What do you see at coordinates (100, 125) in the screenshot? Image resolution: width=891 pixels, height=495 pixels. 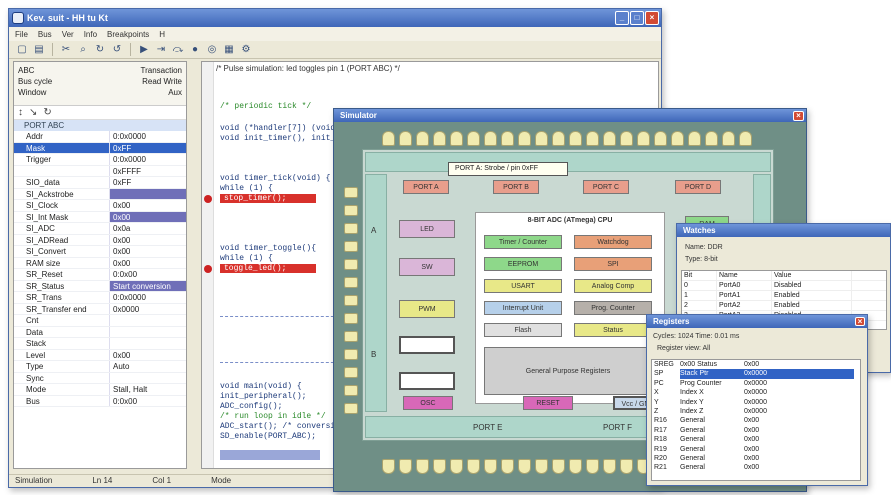 I see `properties-group: PORT ABC` at bounding box center [100, 125].